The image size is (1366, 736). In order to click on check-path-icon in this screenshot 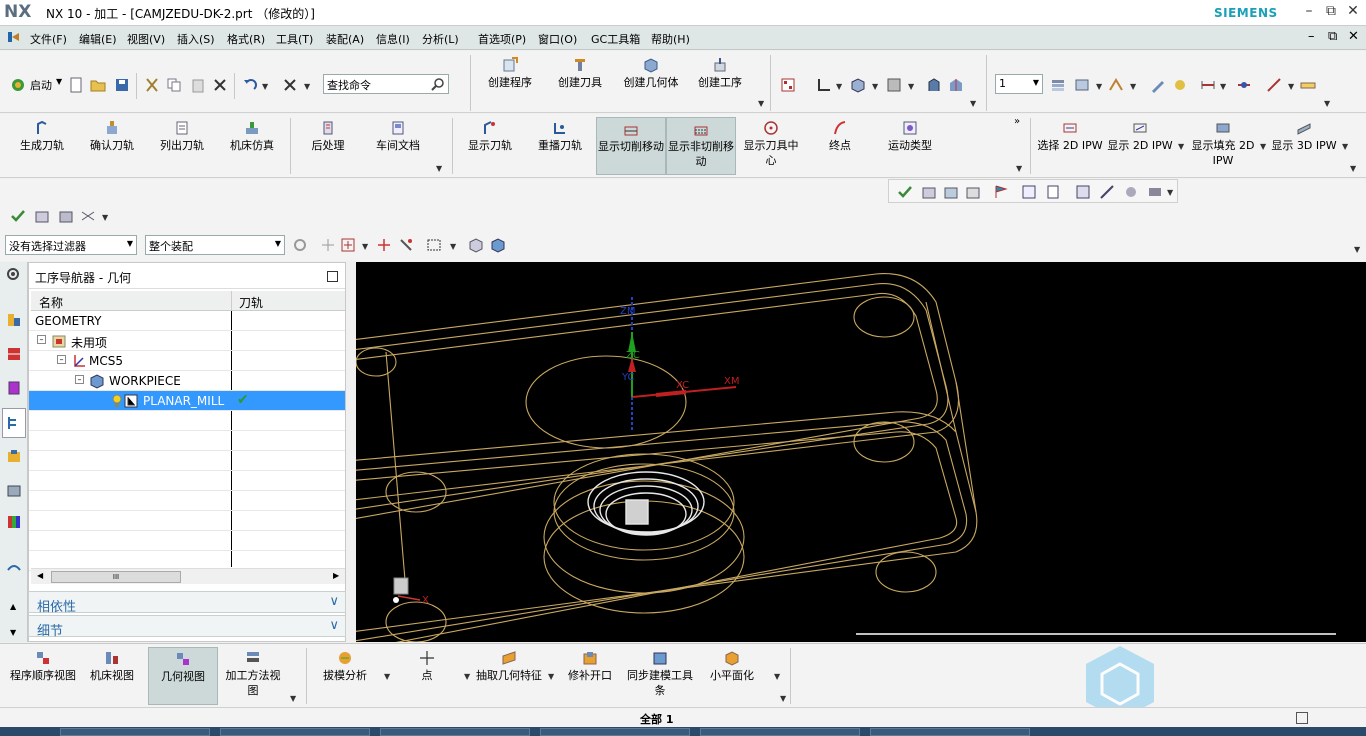, I will do `click(905, 192)`.